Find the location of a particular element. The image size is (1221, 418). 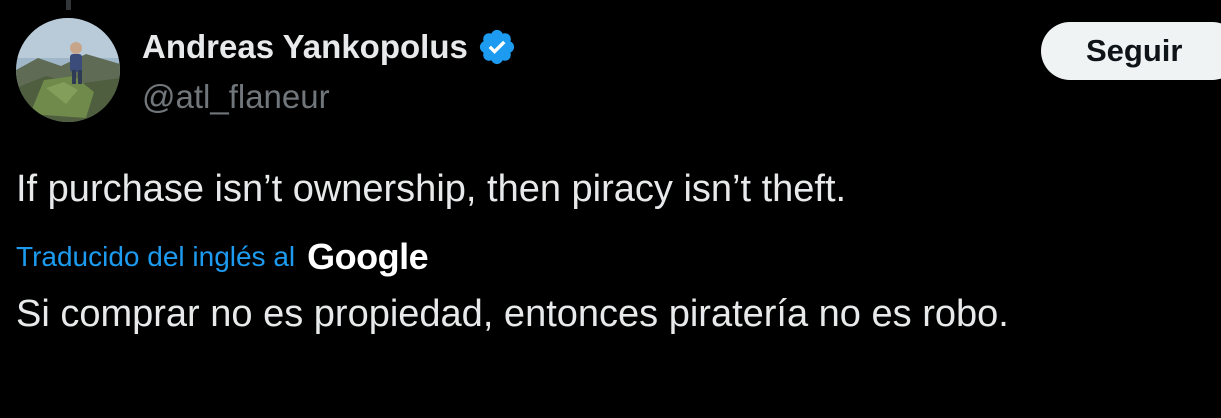

avatar is located at coordinates (68, 70).